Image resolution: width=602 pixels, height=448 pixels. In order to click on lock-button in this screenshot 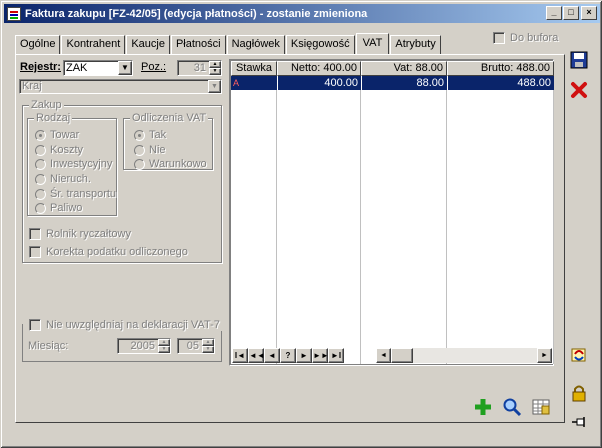, I will do `click(579, 393)`.